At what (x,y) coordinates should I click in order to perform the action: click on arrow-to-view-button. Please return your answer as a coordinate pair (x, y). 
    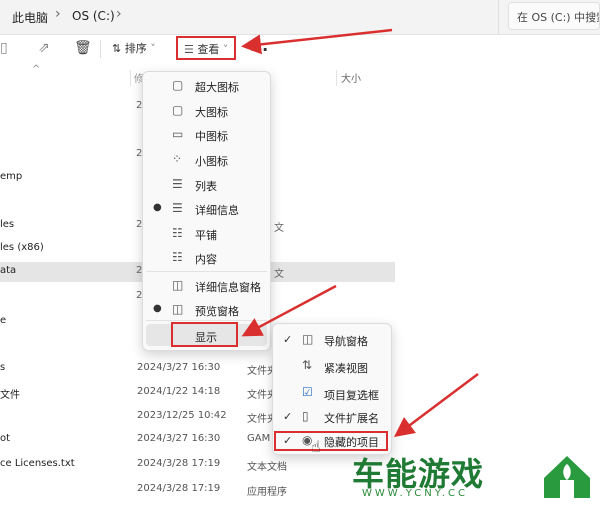
    Looking at the image, I should click on (317, 41).